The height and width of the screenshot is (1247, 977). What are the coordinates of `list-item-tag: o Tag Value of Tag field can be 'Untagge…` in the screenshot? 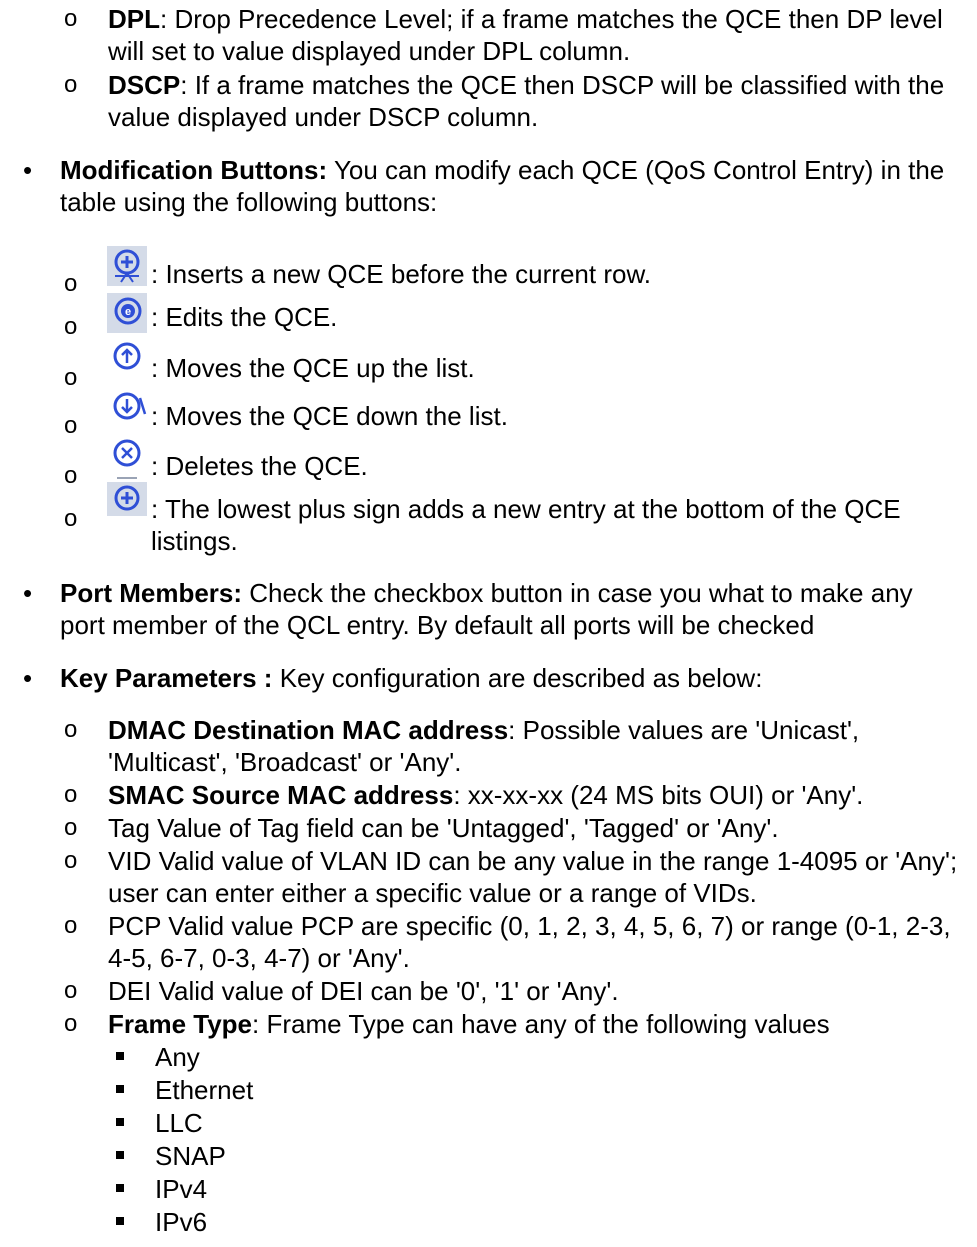 It's located at (479, 828).